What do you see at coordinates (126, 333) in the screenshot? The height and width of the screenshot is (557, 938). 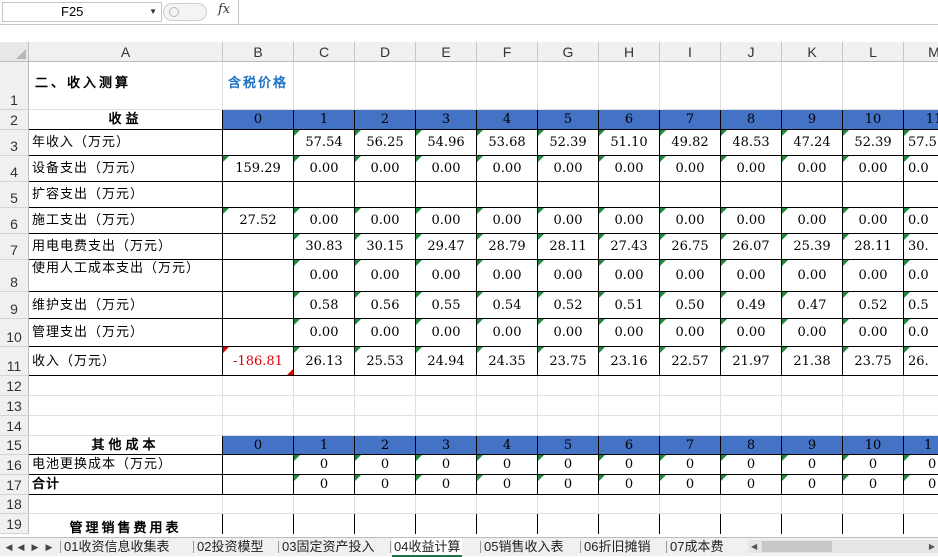 I see `row-label: 管理支出（万元）` at bounding box center [126, 333].